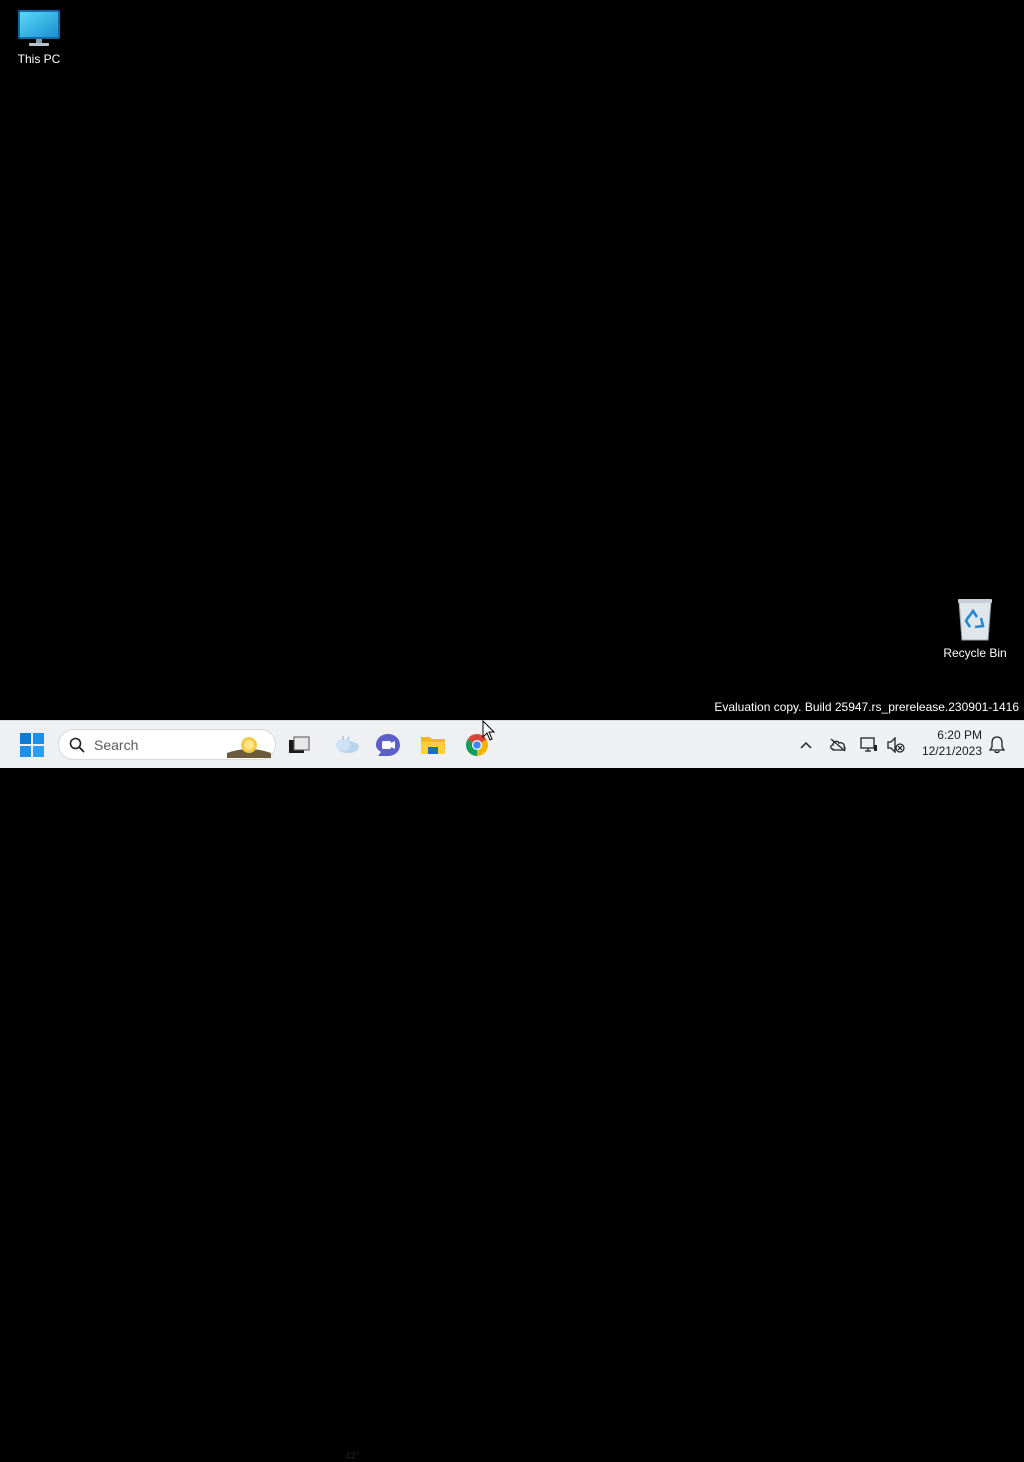 This screenshot has width=1024, height=1462. I want to click on weather-widget-button, so click(347, 744).